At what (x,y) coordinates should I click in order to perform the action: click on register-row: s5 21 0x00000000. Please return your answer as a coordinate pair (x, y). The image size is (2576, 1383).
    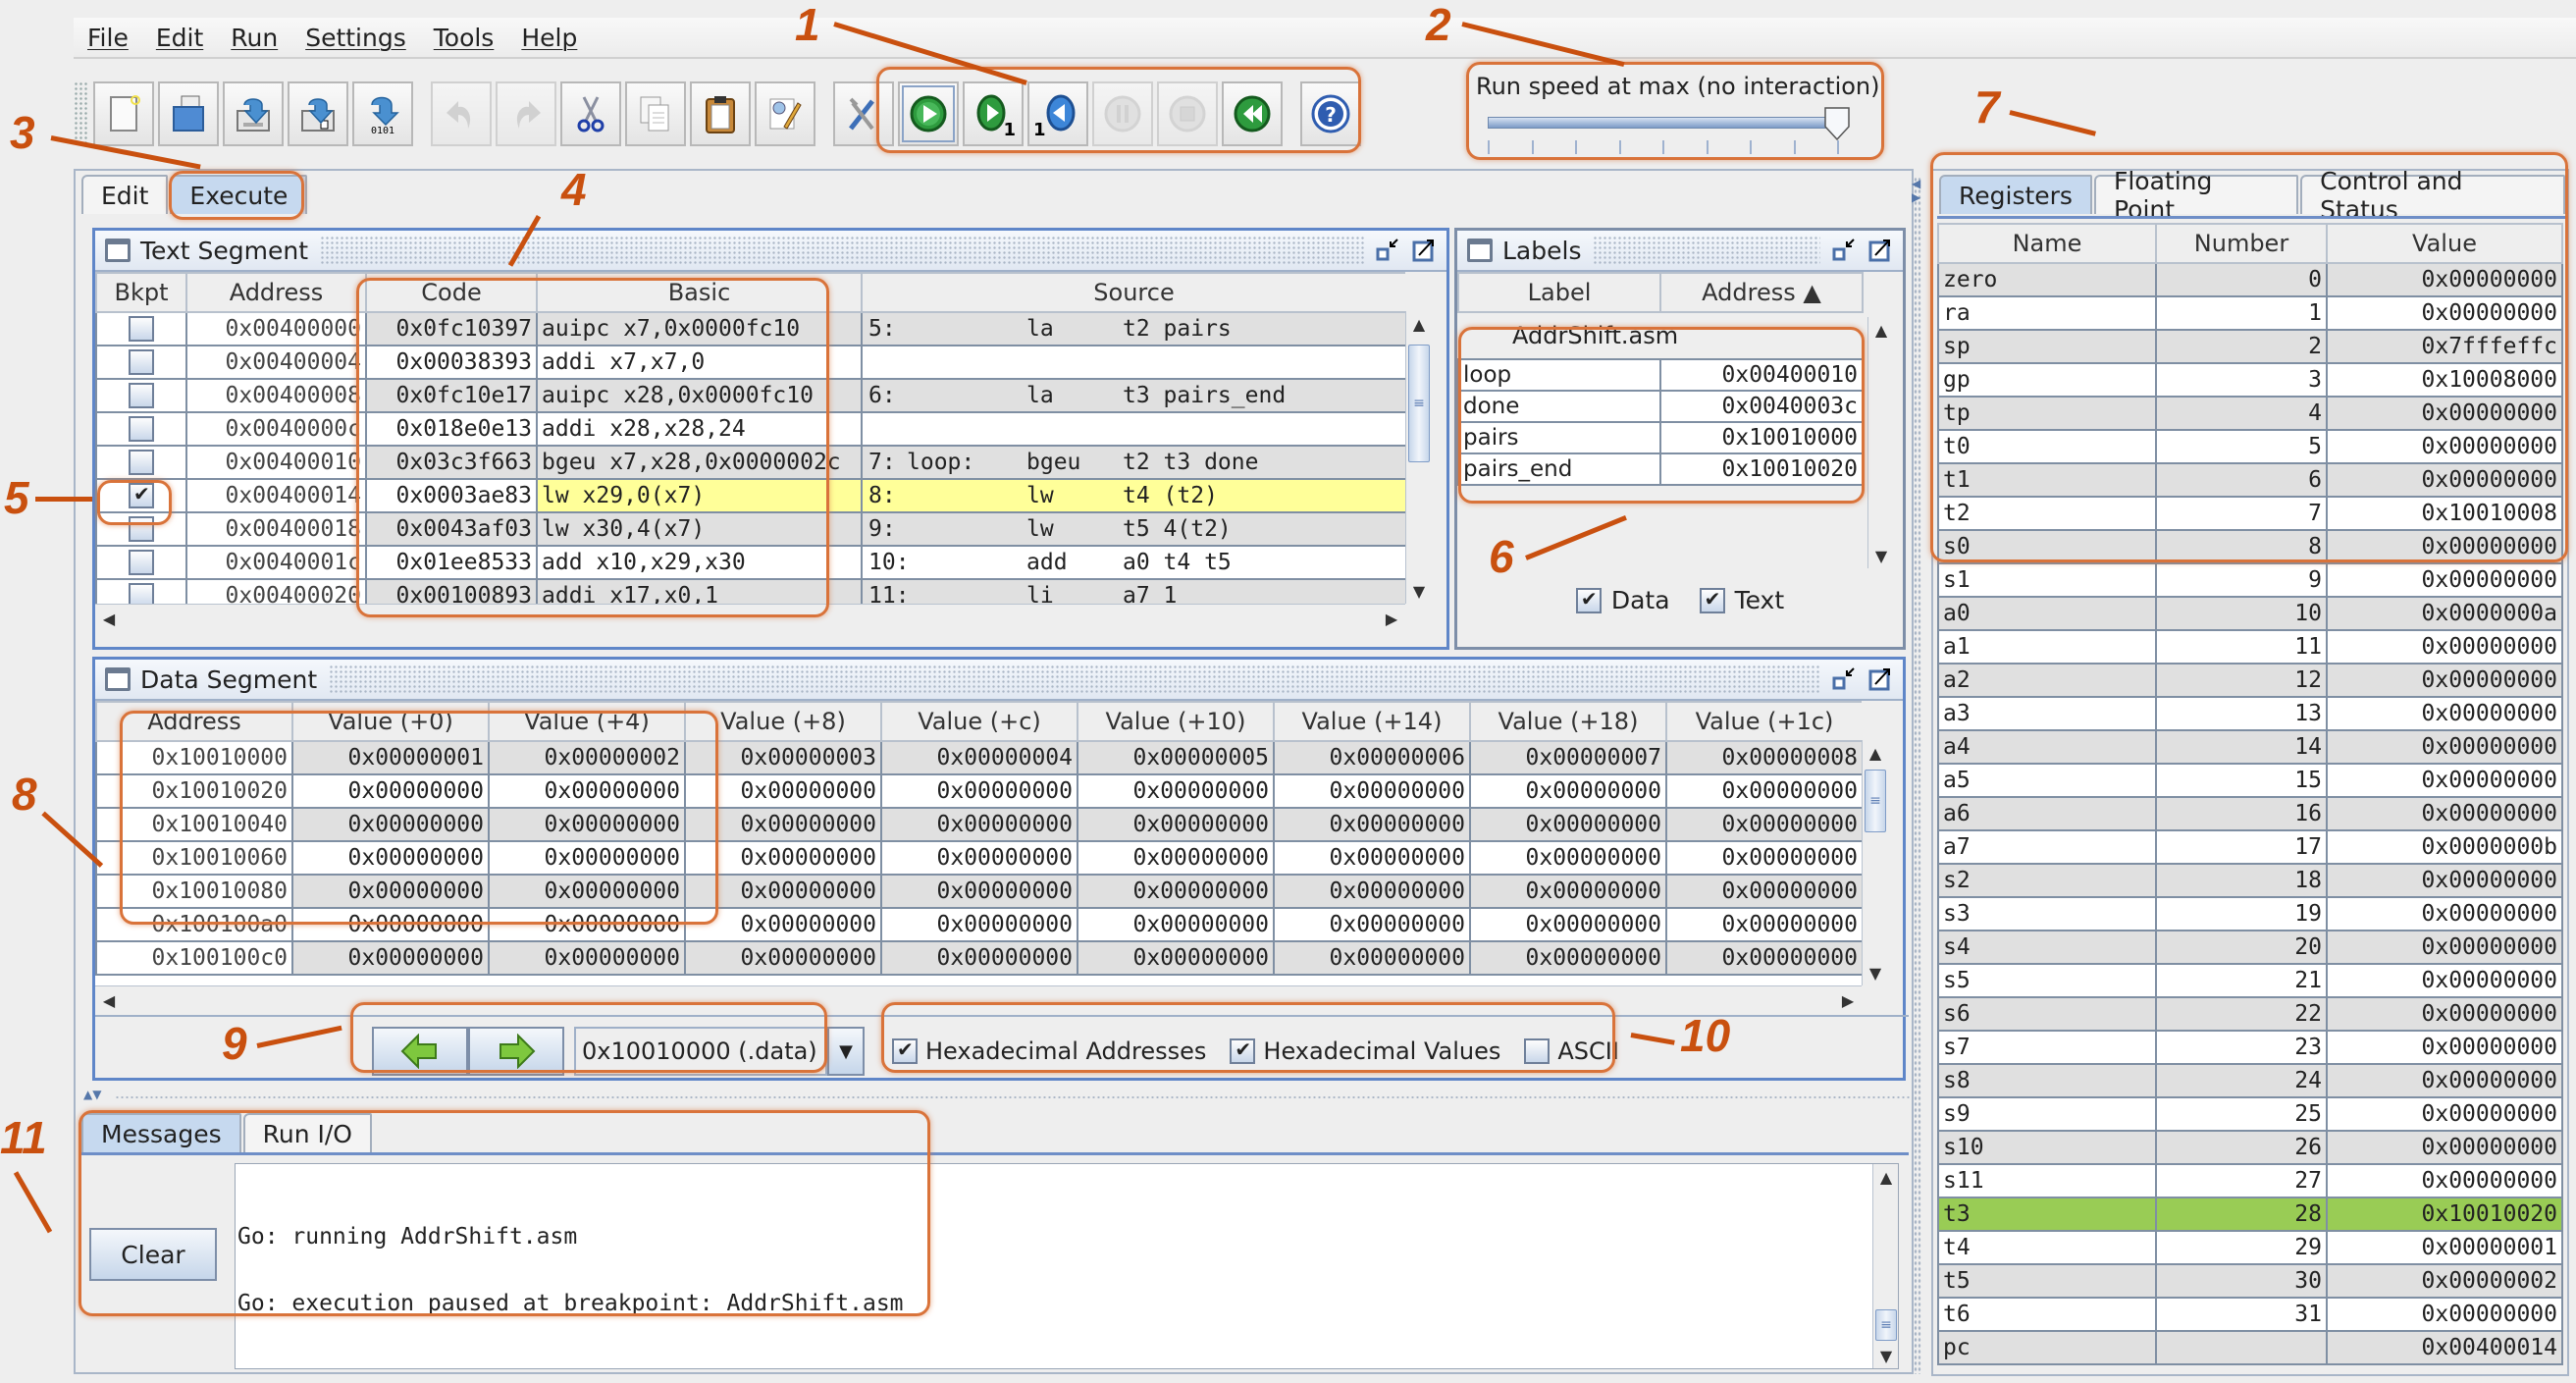
    Looking at the image, I should click on (2250, 980).